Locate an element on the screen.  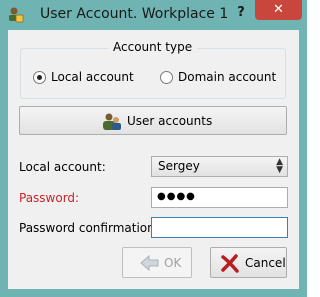
ok-label: OK is located at coordinates (173, 263).